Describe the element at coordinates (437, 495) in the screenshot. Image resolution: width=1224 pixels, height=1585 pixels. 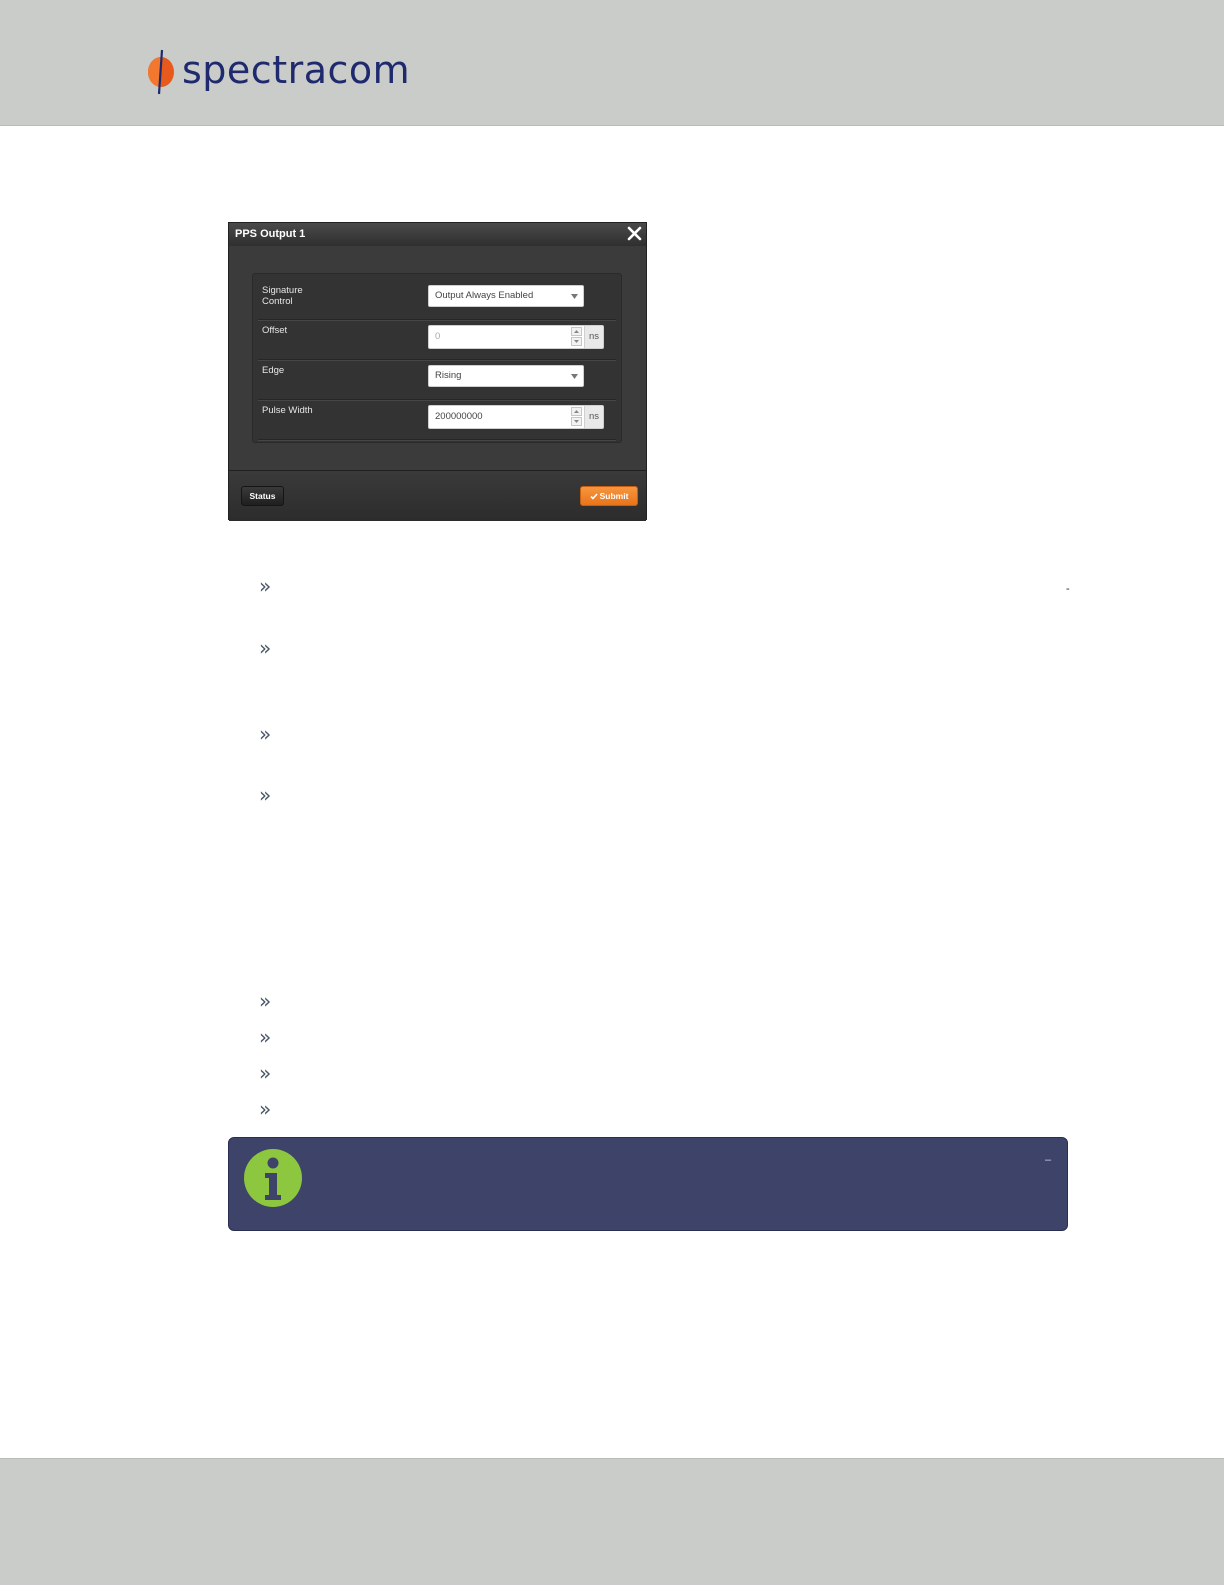
I see `dialog-footer: Status Submit` at that location.